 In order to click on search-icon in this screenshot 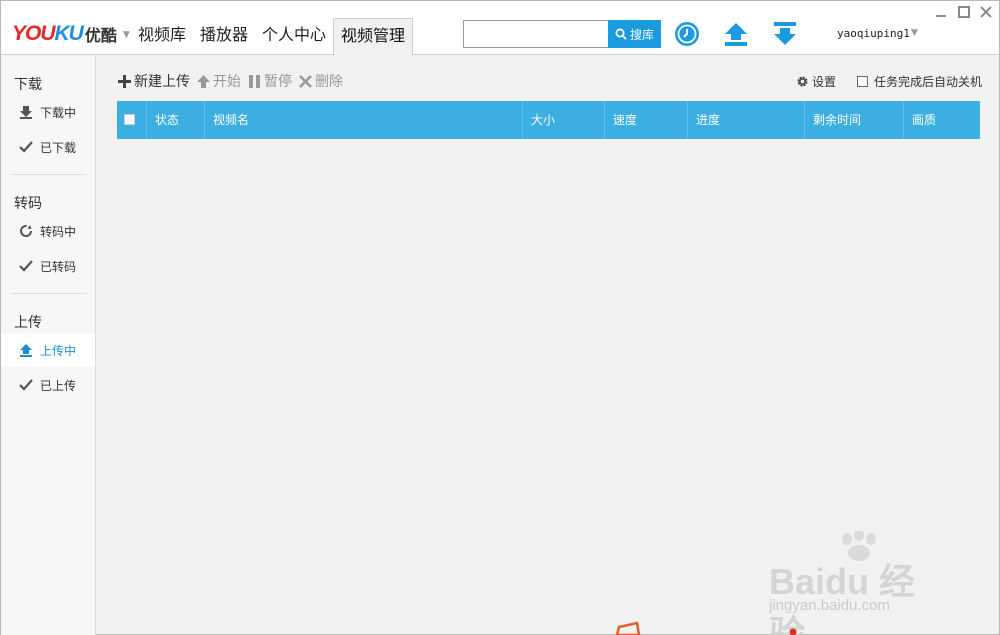, I will do `click(621, 34)`.